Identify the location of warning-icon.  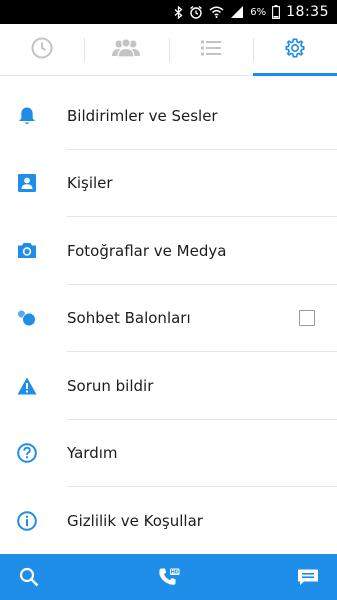
(33, 386).